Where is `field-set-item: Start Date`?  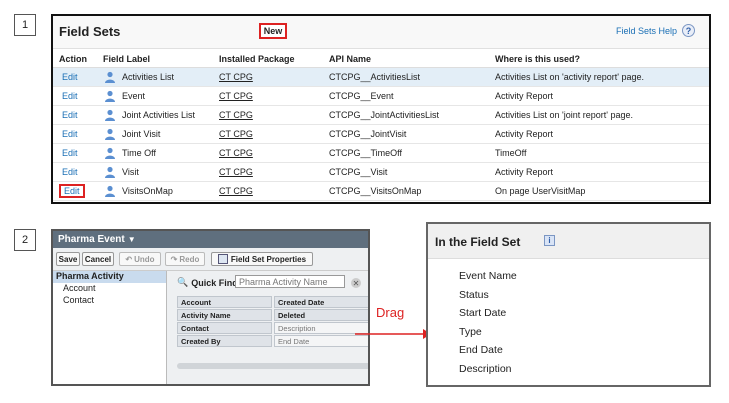 field-set-item: Start Date is located at coordinates (482, 313).